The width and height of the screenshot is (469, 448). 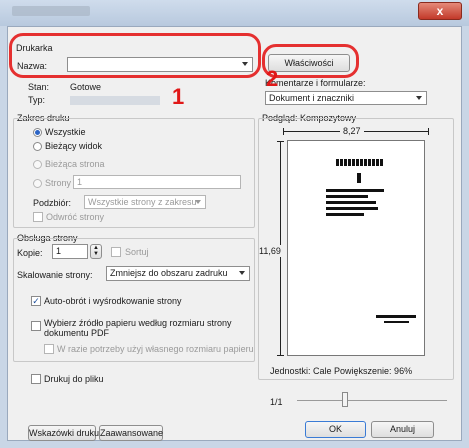 I want to click on preview-heading, so click(x=359, y=162).